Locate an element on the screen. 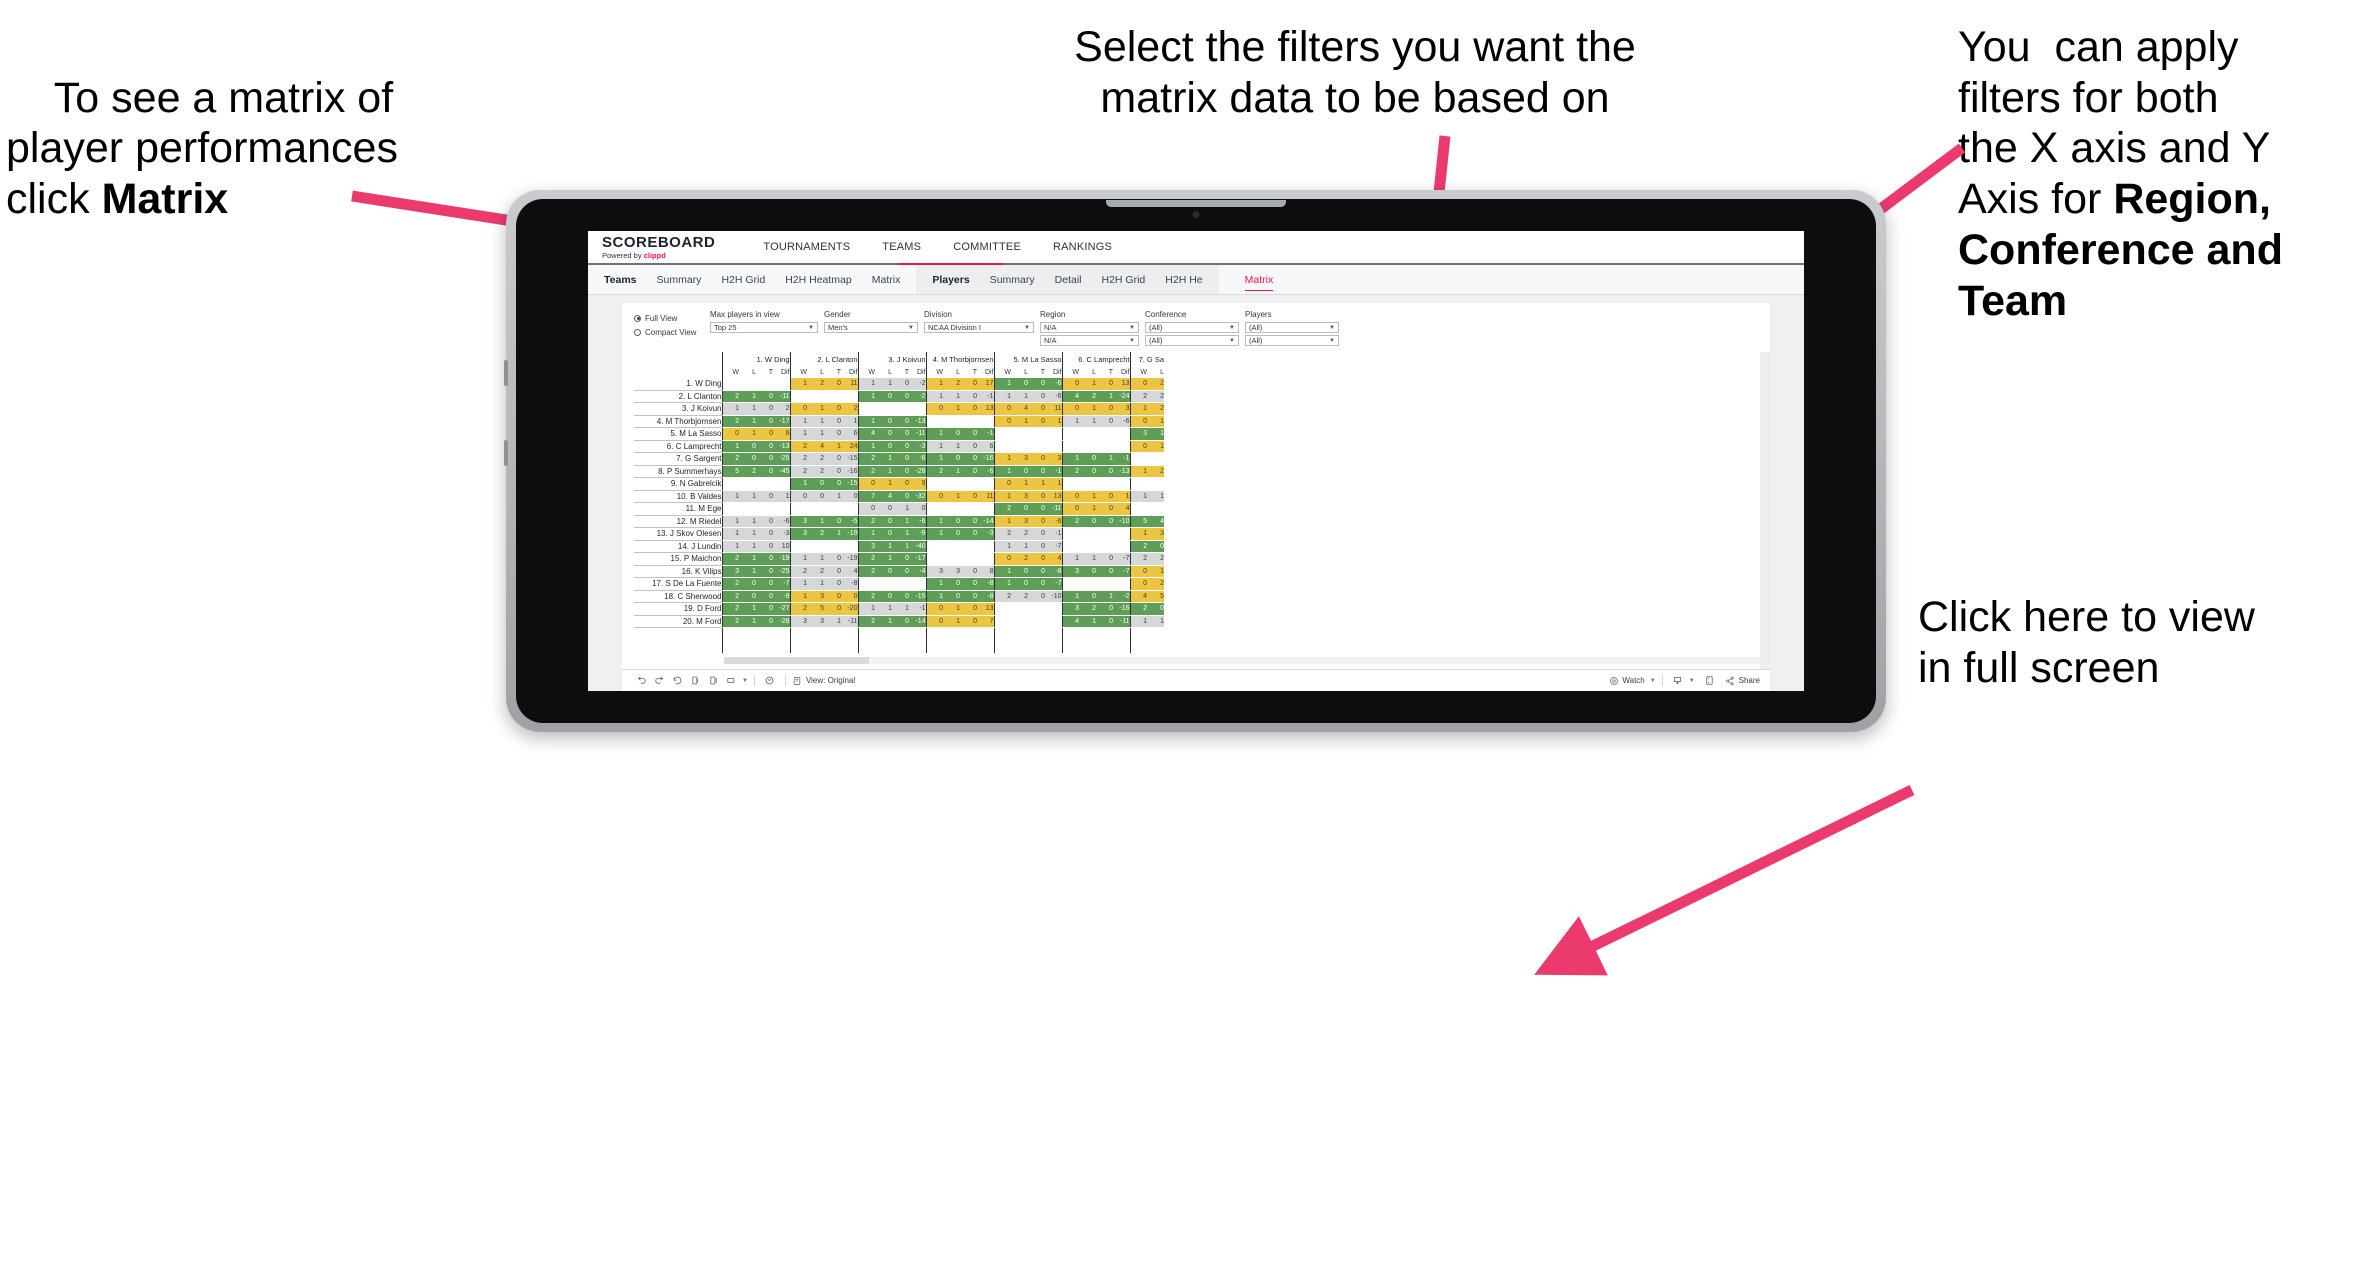 This screenshot has height=1280, width=2378. subnav-players-matrix: Matrix is located at coordinates (1259, 279).